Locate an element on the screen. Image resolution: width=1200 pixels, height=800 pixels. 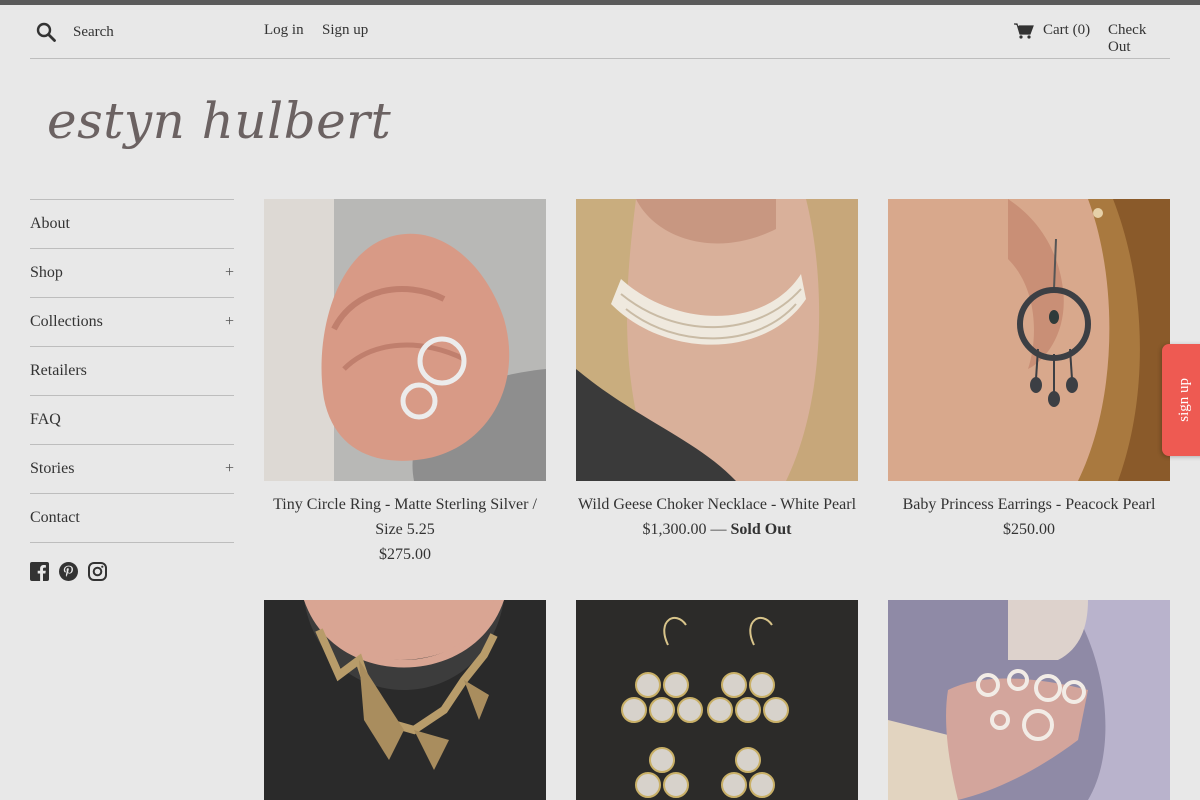
pinterest-icon is located at coordinates (68, 571).